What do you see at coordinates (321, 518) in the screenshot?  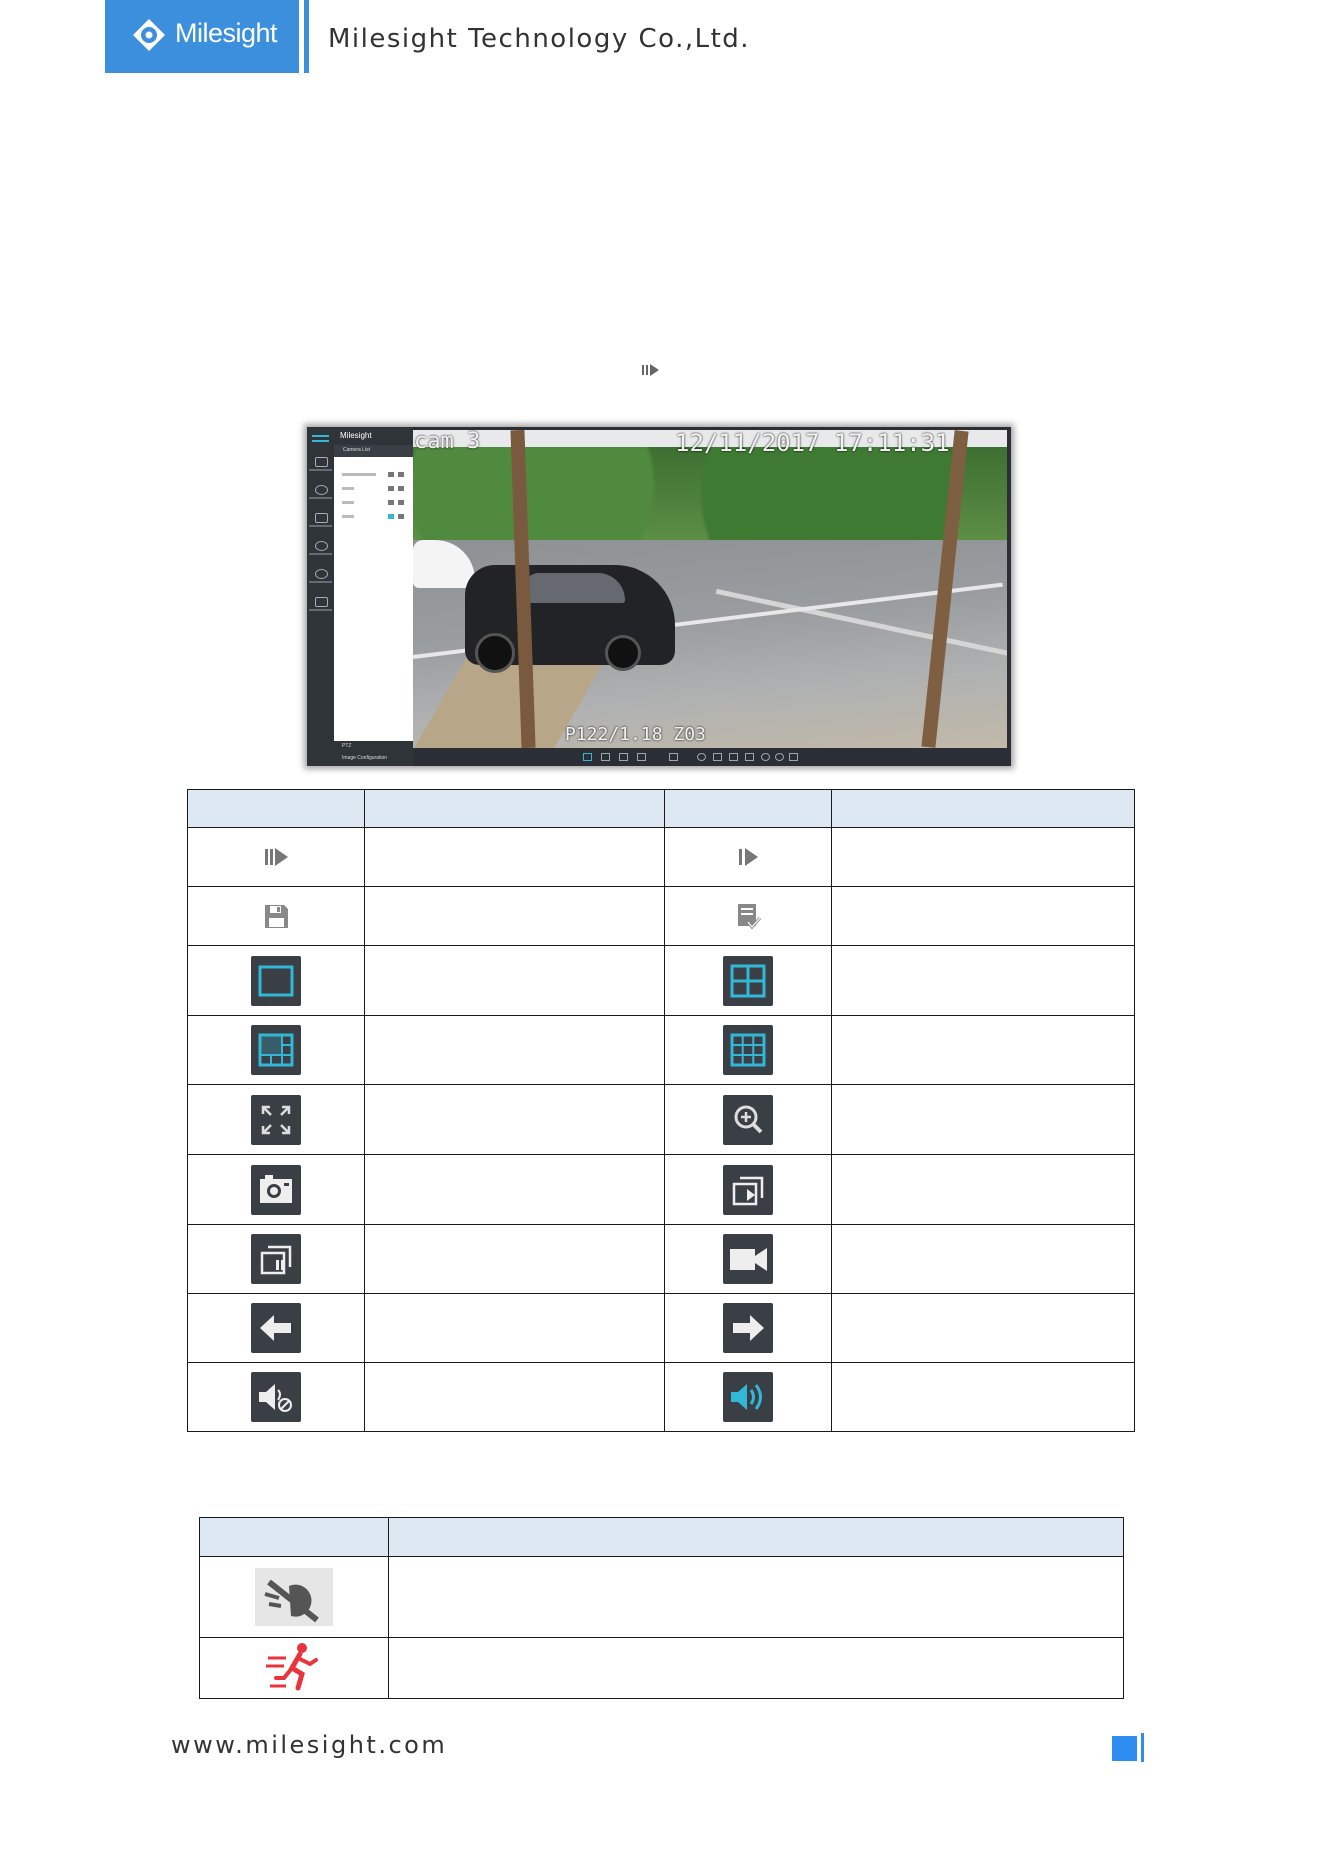 I see `settings-icon` at bounding box center [321, 518].